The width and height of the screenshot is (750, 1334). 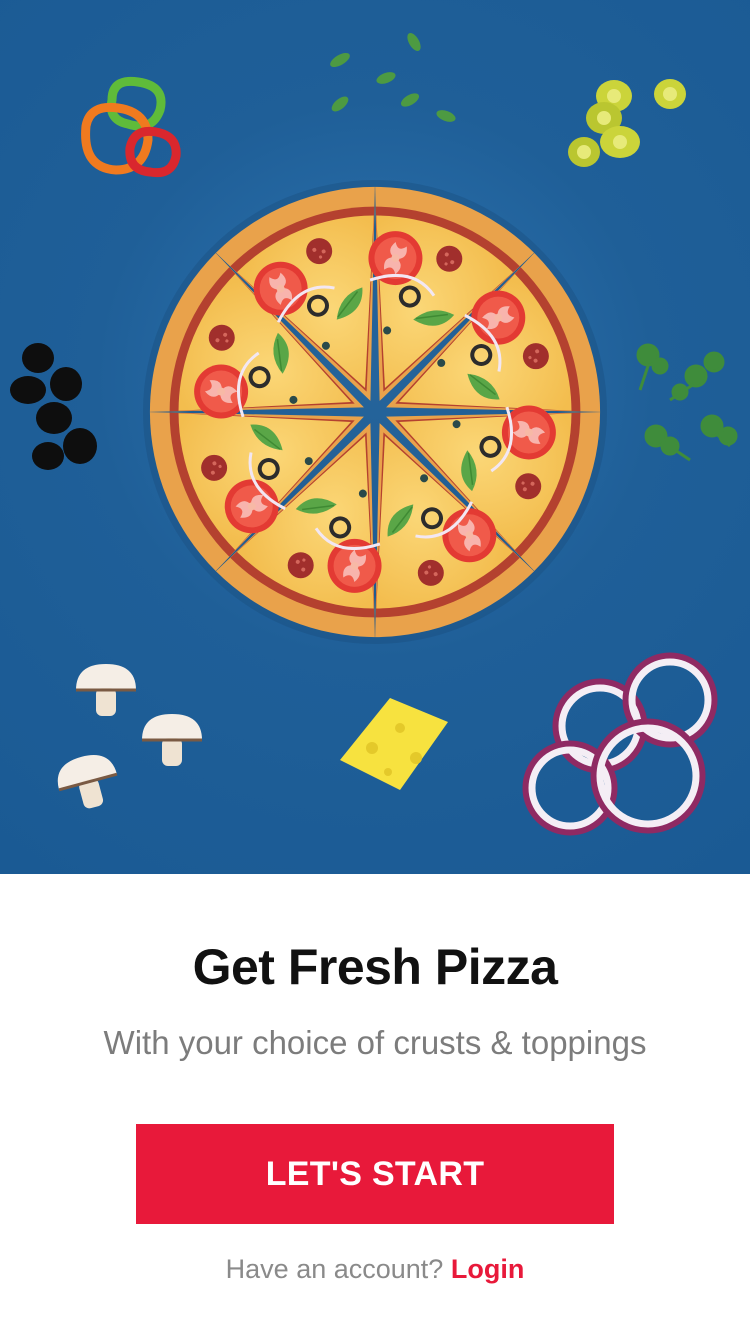 I want to click on basil-leaves-icon, so click(x=393, y=77).